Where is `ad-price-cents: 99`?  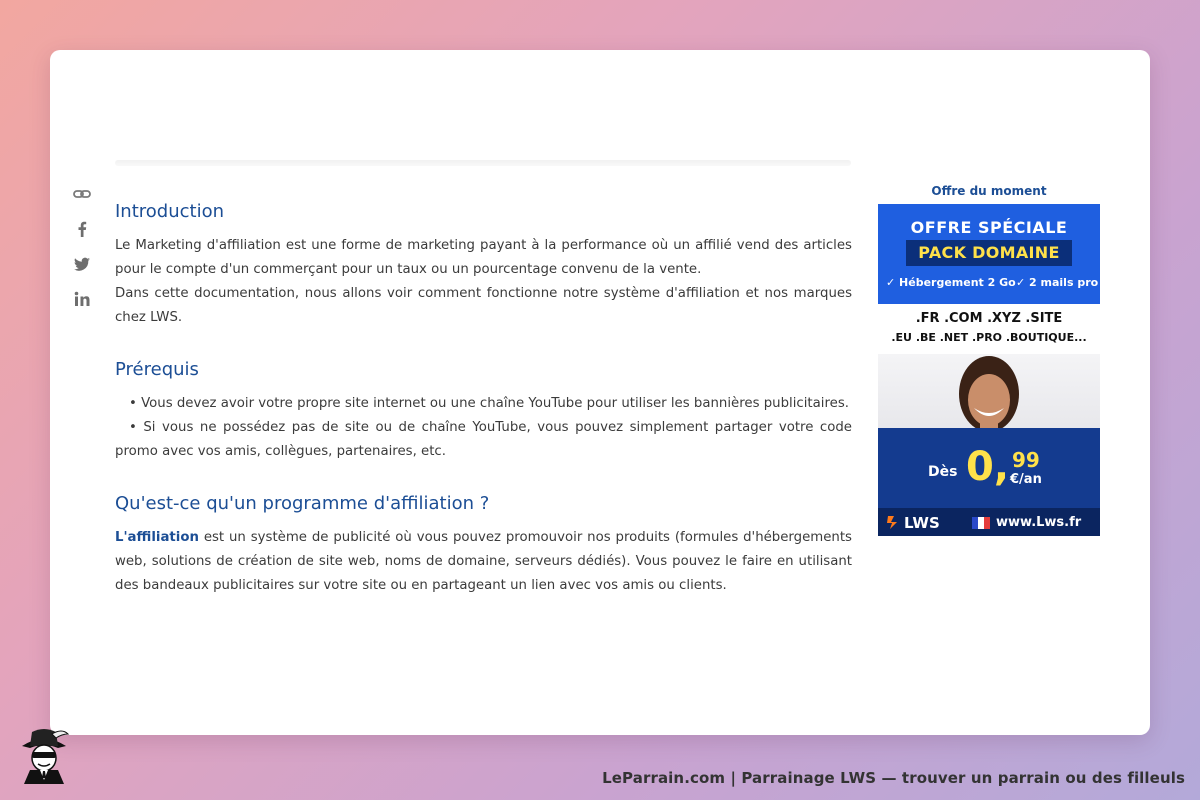
ad-price-cents: 99 is located at coordinates (1026, 460).